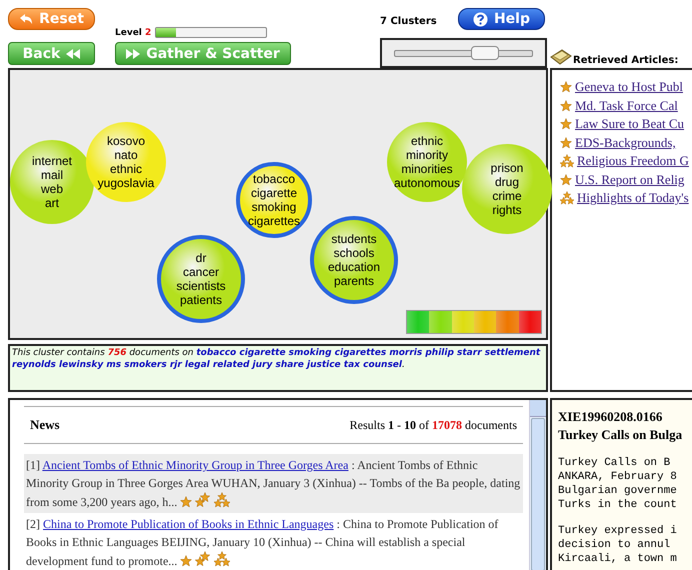  I want to click on cluster-term: tobacco, so click(274, 179).